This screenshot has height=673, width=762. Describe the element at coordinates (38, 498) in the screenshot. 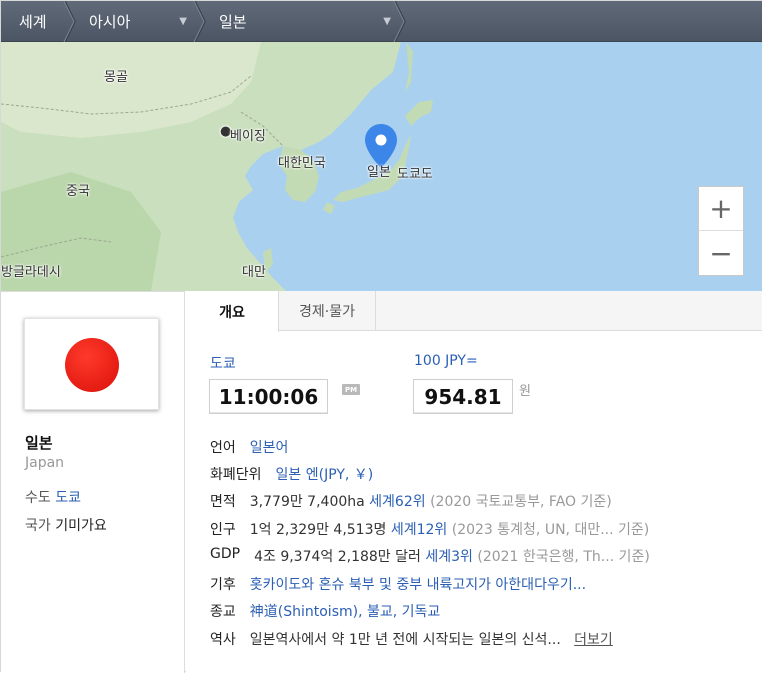

I see `capital-key: 수도` at that location.